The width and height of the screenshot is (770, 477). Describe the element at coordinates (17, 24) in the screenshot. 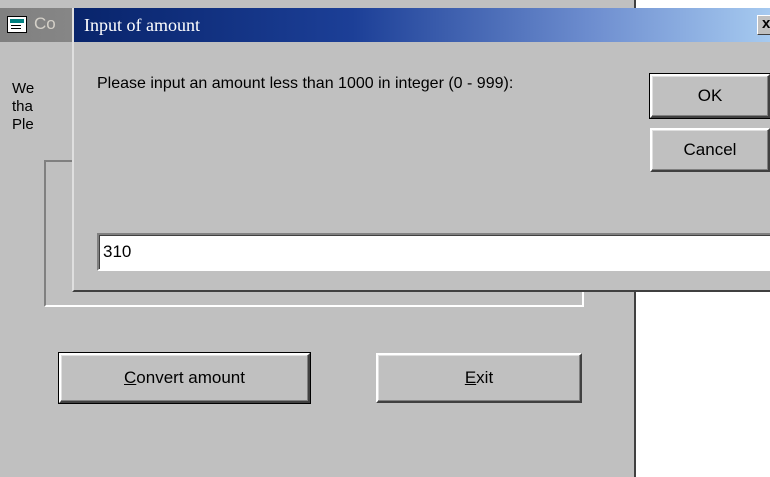

I see `app-window-icon` at that location.